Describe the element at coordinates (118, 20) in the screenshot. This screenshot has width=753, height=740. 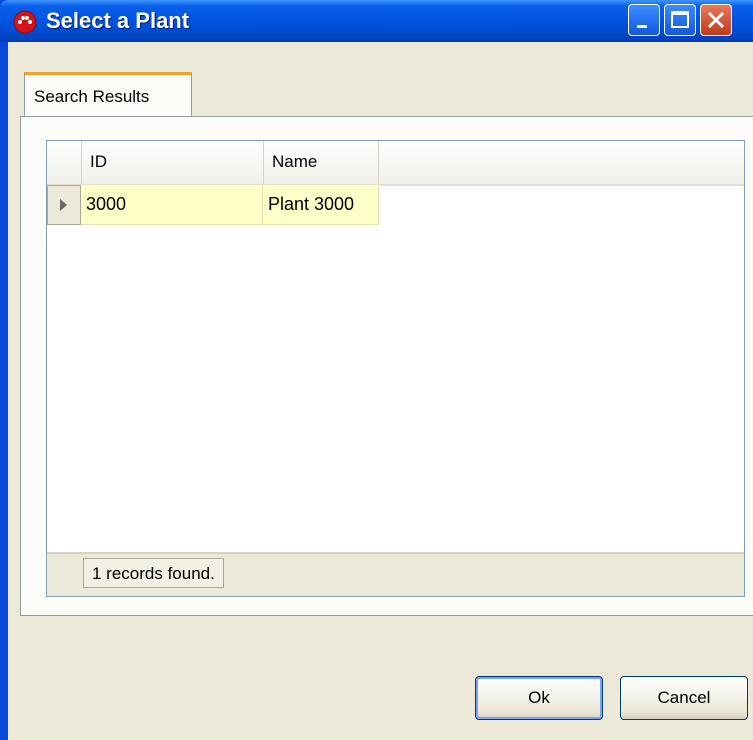
I see `window-title: Select a Plant` at that location.